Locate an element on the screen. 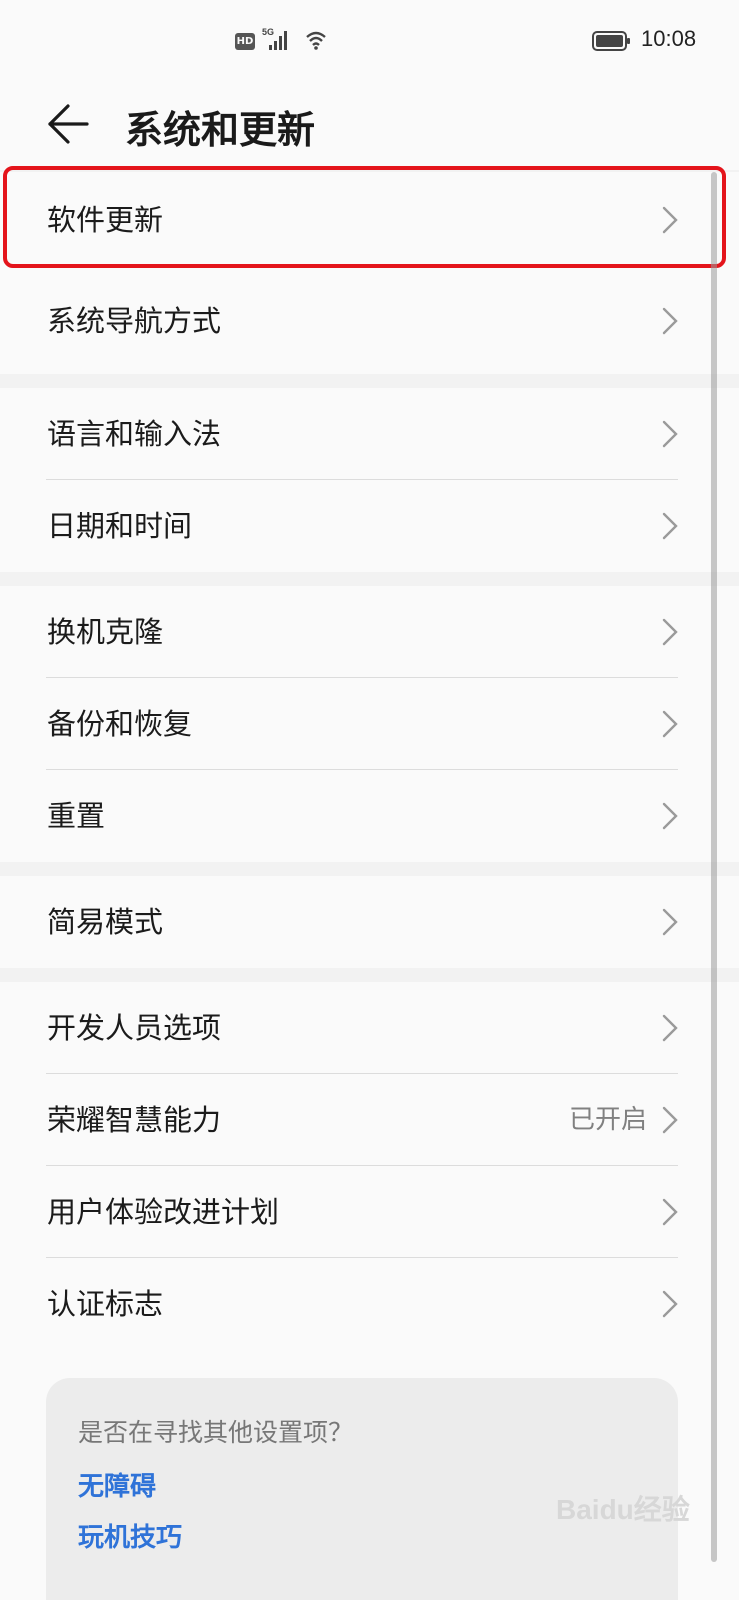  list-item-label: 系统导航方式 is located at coordinates (134, 321).